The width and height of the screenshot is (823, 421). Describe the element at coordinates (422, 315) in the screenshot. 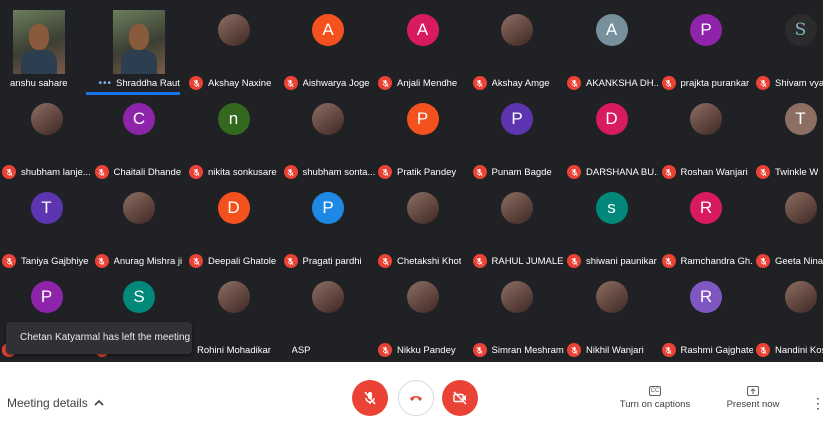

I see `participant-tile: Nikku Pandey` at that location.